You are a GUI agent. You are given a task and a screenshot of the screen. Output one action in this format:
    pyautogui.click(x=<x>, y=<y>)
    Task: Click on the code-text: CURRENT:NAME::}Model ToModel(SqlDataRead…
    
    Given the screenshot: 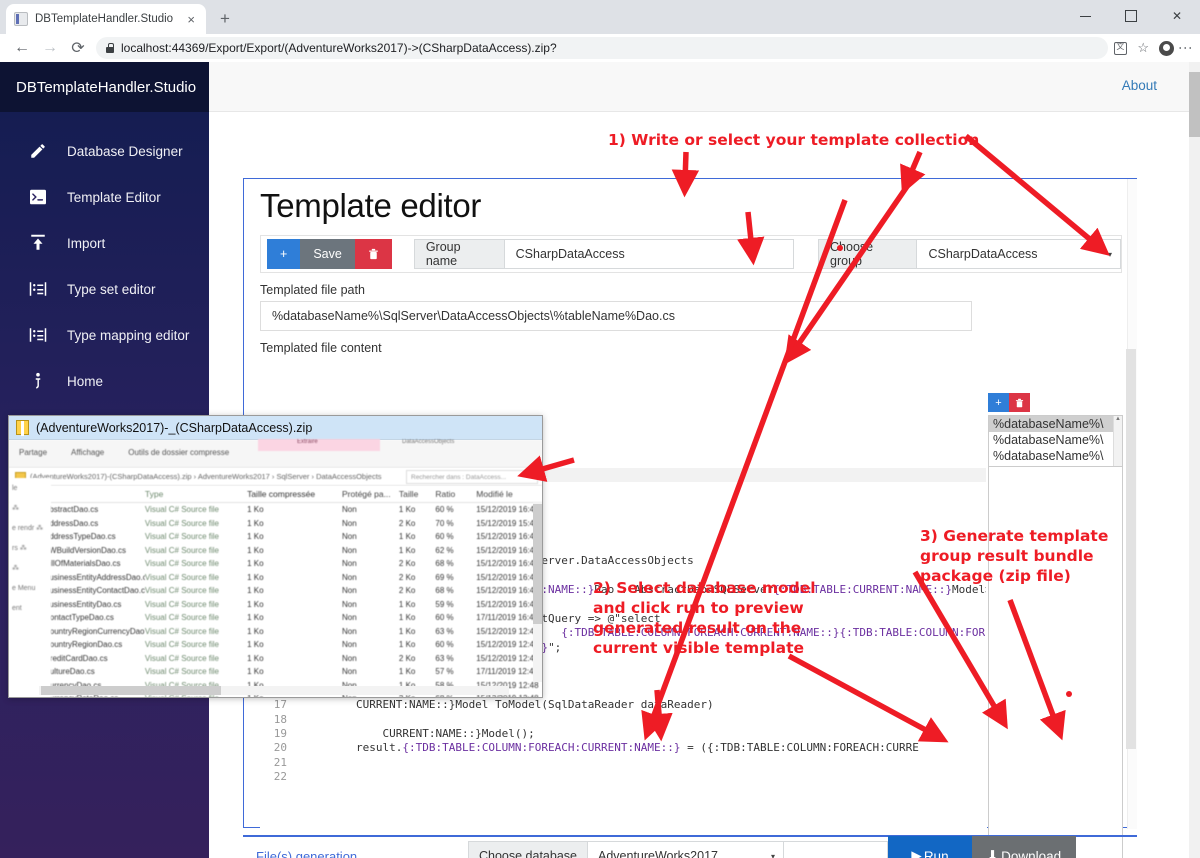 What is the action you would take?
    pyautogui.click(x=508, y=705)
    